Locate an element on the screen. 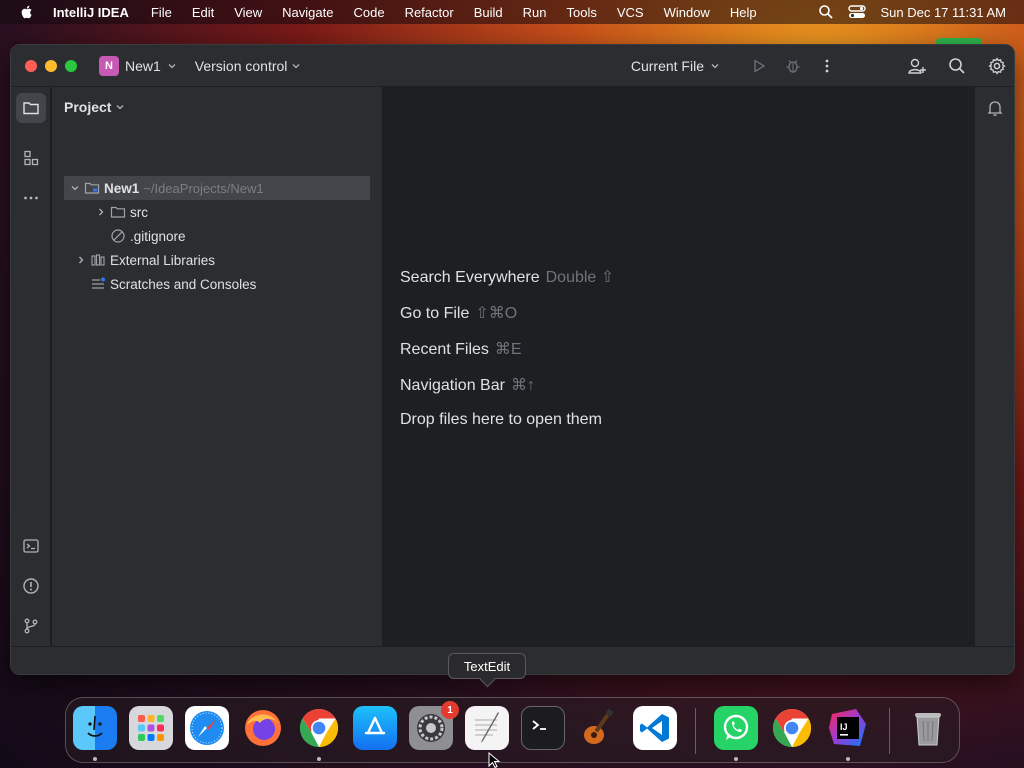 The width and height of the screenshot is (1024, 768). folder-icon is located at coordinates (31, 108).